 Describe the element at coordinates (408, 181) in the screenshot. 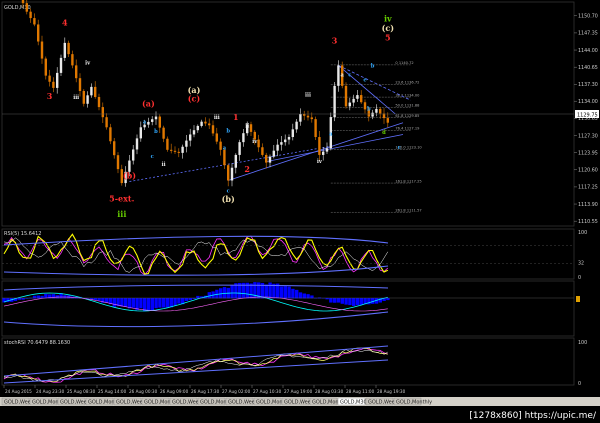

I see `fib-level-label: 161.8 1117.25` at that location.